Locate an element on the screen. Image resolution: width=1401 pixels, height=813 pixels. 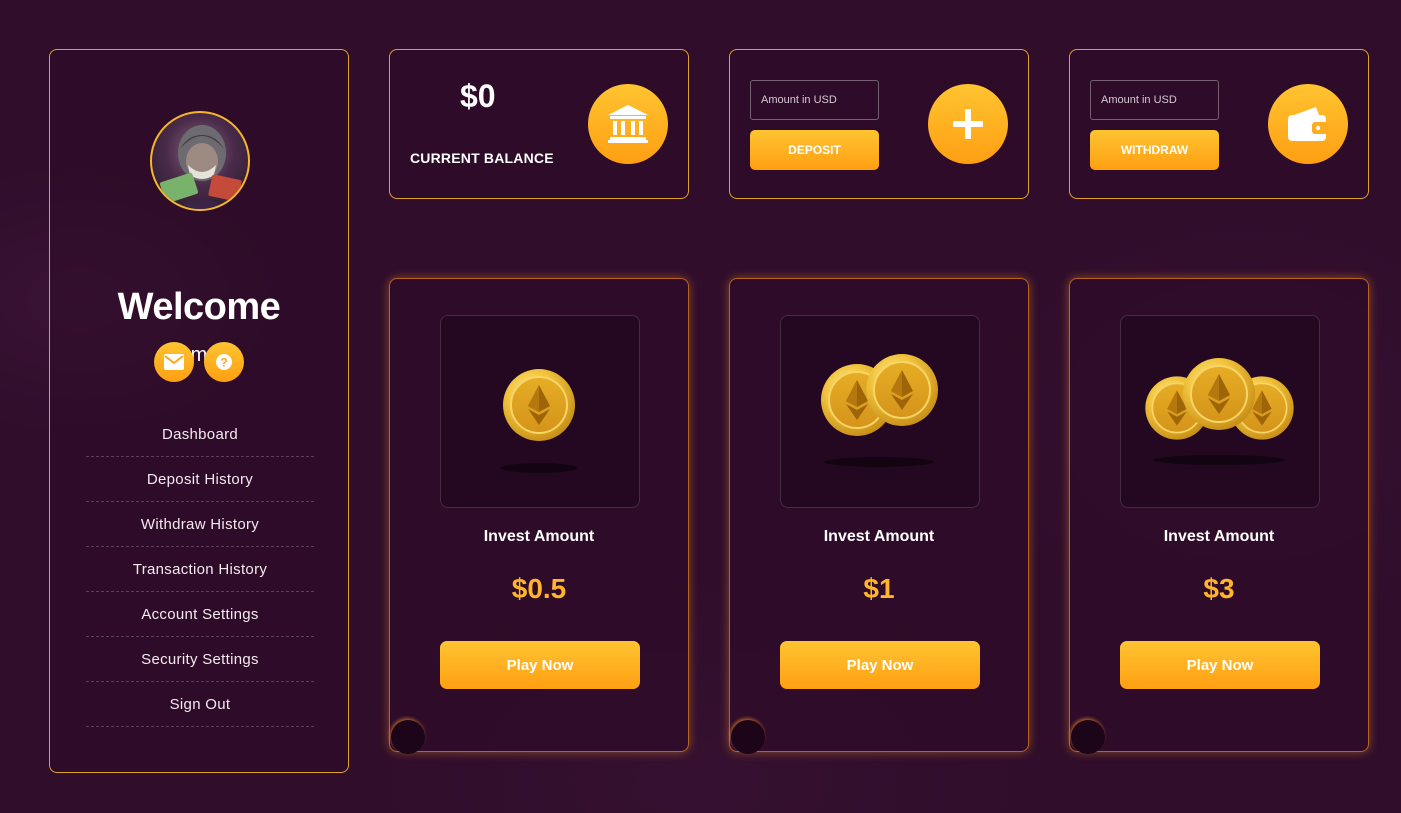
sidebar-item-security-settings: Security Settings is located at coordinates (200, 659).